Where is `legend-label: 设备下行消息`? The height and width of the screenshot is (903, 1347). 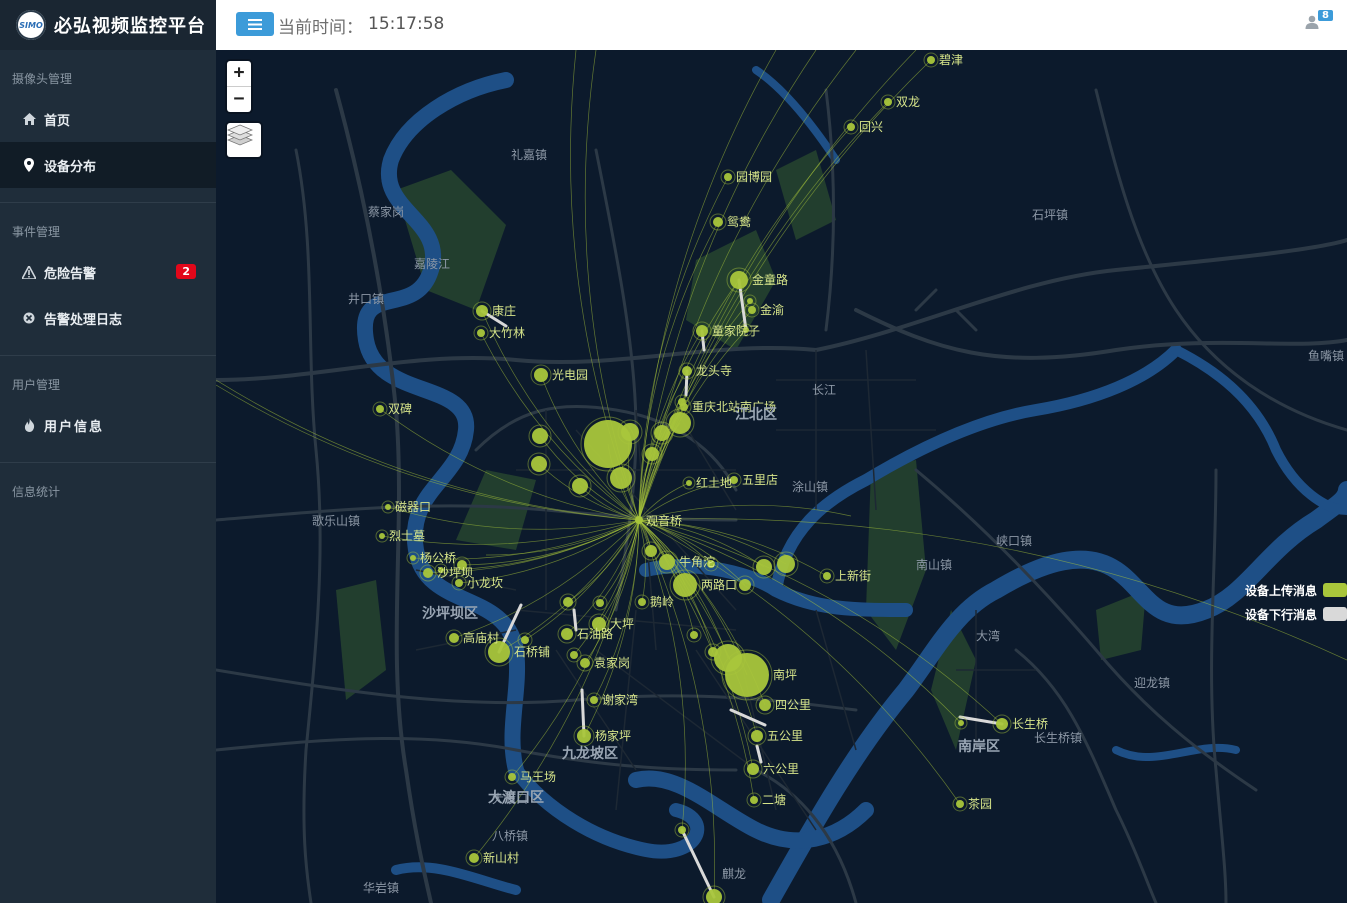 legend-label: 设备下行消息 is located at coordinates (1280, 614).